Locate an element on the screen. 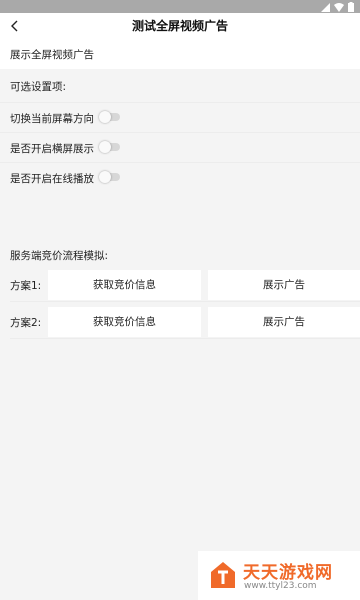 Image resolution: width=360 pixels, height=600 pixels. toggle-label-online-play: 是否开启在线播放 is located at coordinates (52, 179).